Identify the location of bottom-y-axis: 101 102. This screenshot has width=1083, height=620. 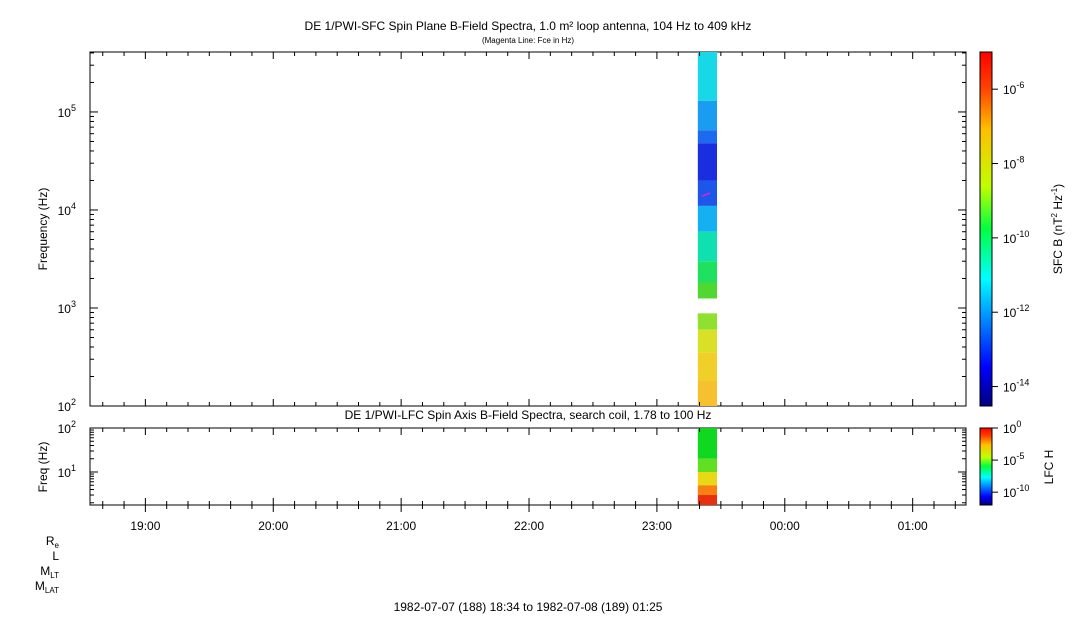
(512, 461).